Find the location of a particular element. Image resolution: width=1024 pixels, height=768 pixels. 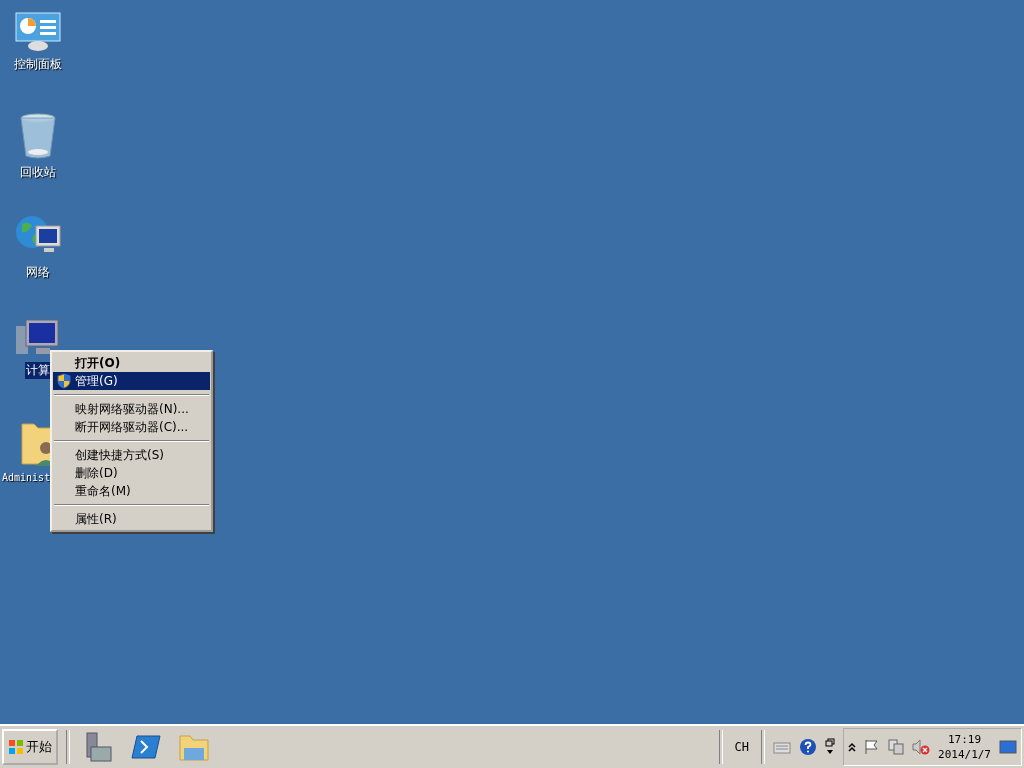

flag-button is located at coordinates (872, 747).